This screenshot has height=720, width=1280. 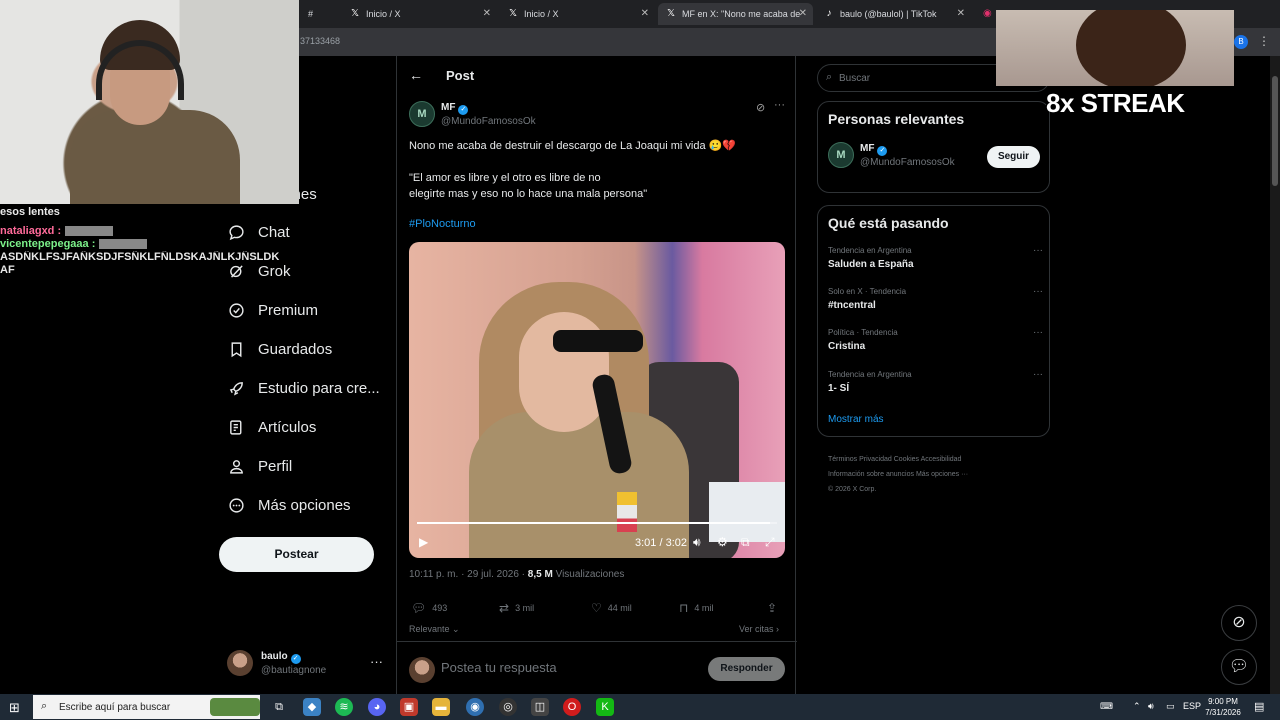 I want to click on account-more-icon: ···, so click(x=376, y=661).